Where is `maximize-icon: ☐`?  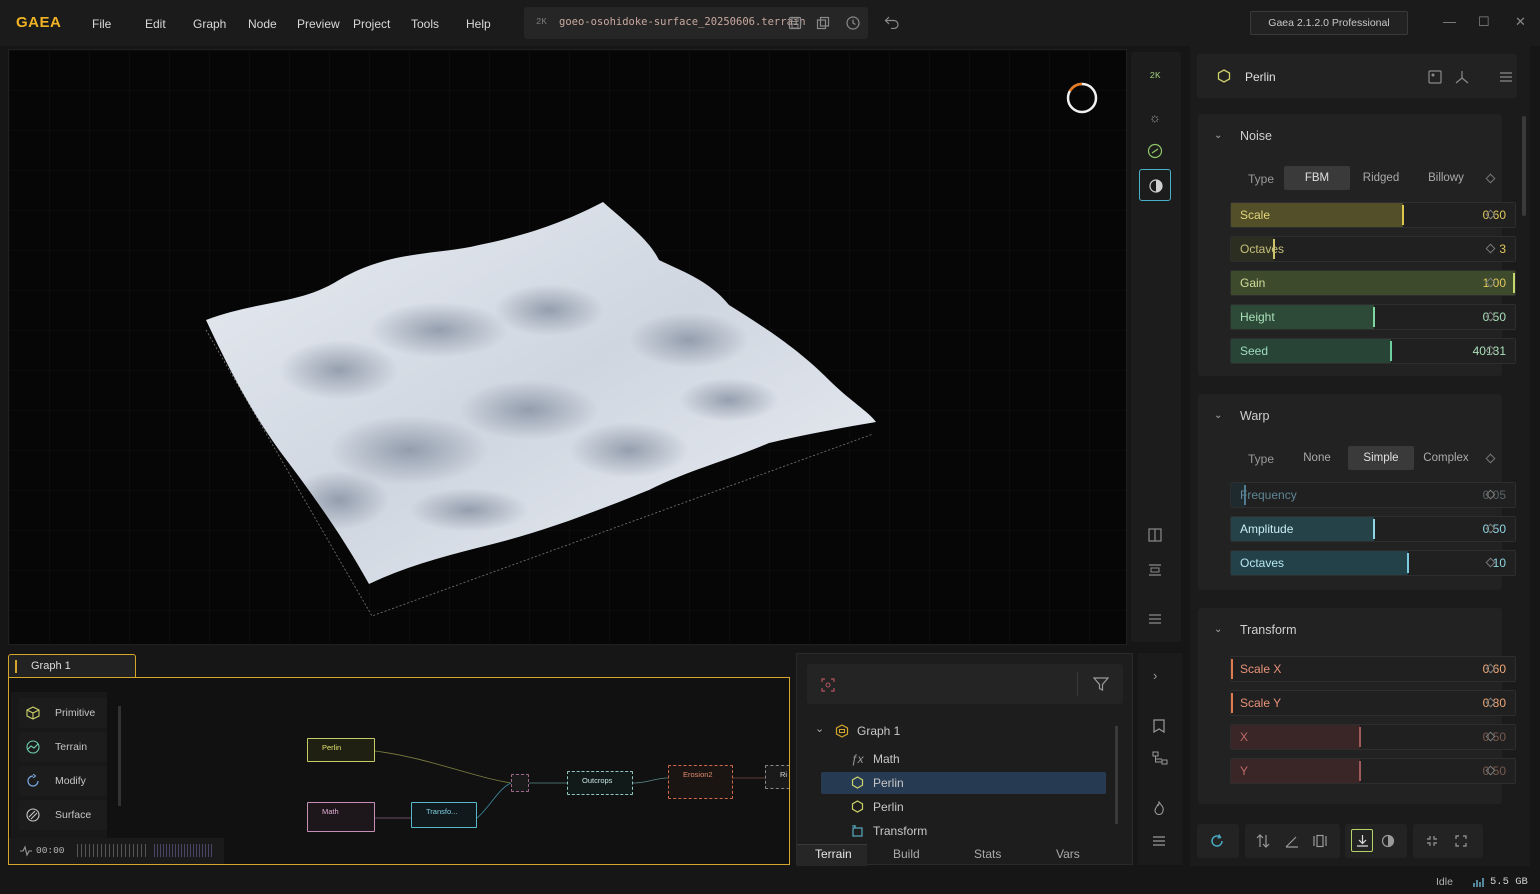
maximize-icon: ☐ is located at coordinates (1484, 22).